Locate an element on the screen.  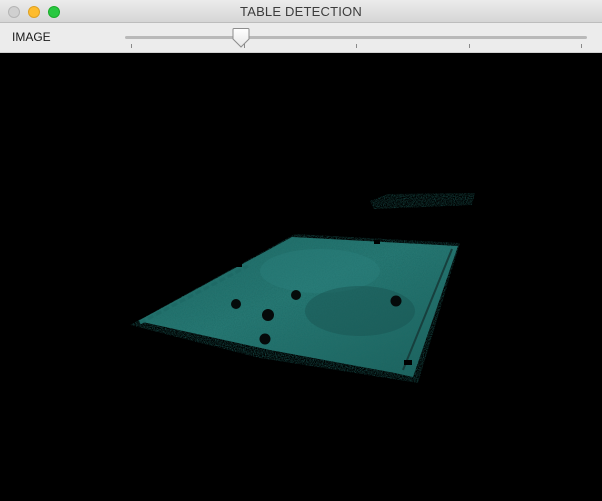
image-trackbar is located at coordinates (356, 38).